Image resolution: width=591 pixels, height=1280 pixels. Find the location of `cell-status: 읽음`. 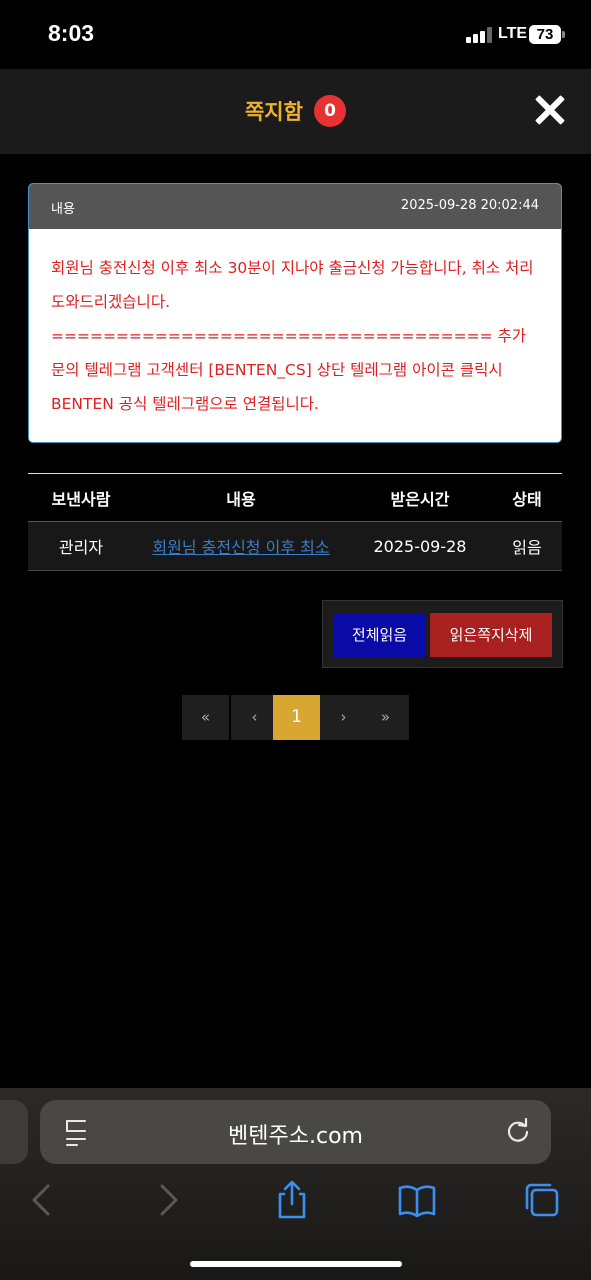

cell-status: 읽음 is located at coordinates (527, 546).